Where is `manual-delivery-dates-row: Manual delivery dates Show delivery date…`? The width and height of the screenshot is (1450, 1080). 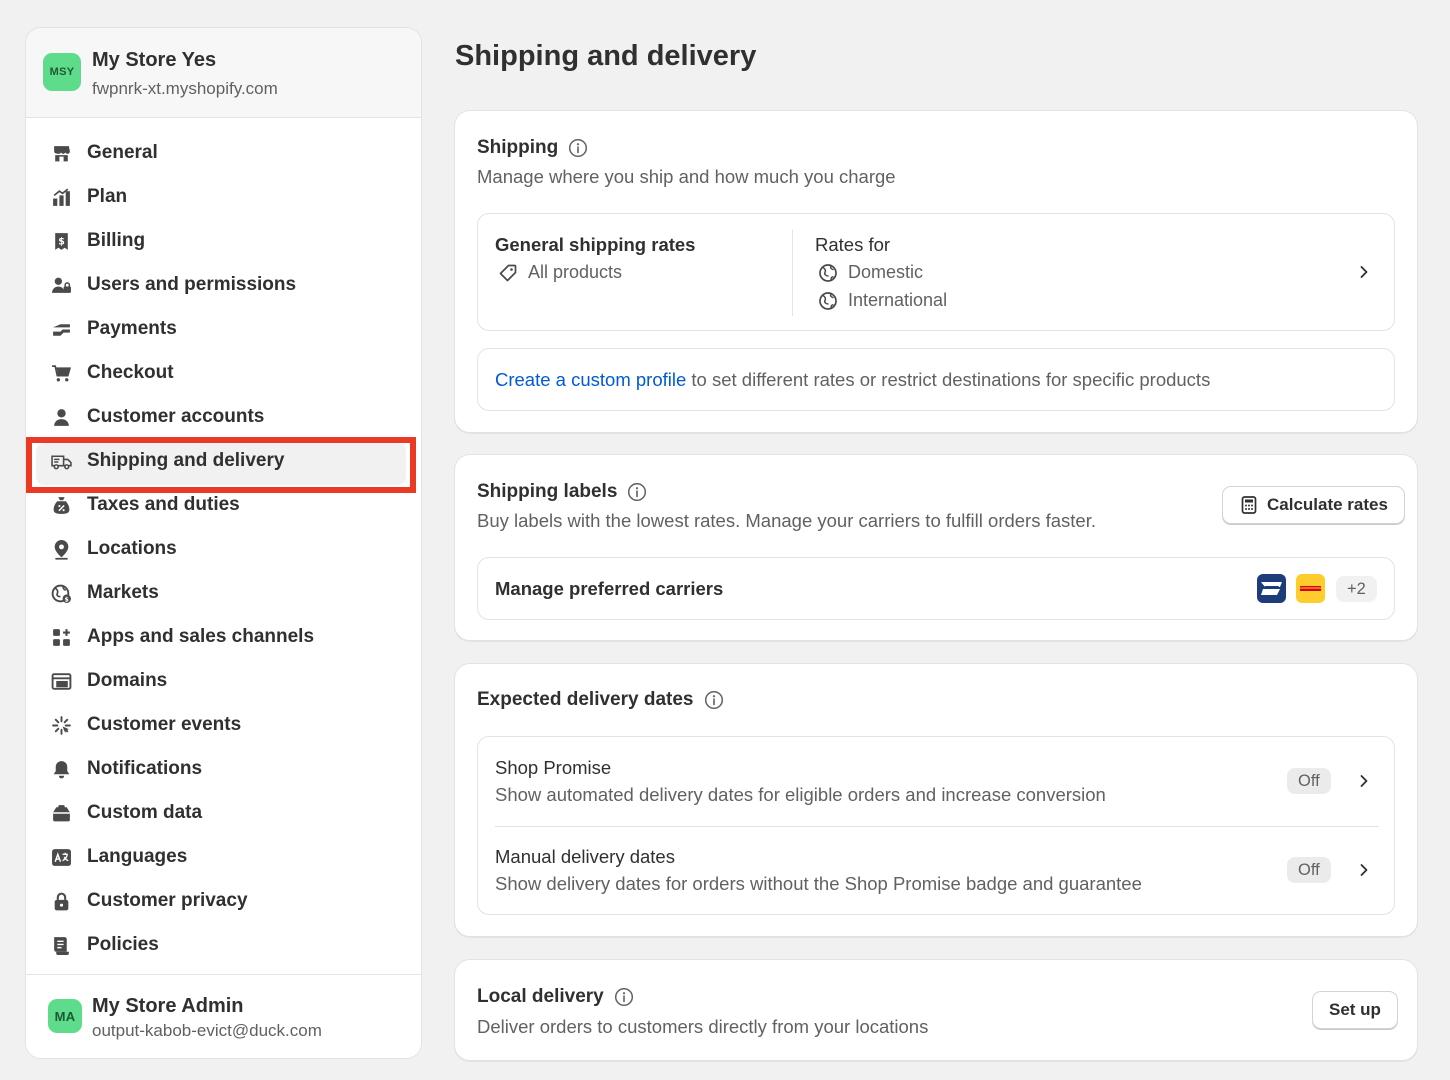 manual-delivery-dates-row: Manual delivery dates Show delivery date… is located at coordinates (936, 871).